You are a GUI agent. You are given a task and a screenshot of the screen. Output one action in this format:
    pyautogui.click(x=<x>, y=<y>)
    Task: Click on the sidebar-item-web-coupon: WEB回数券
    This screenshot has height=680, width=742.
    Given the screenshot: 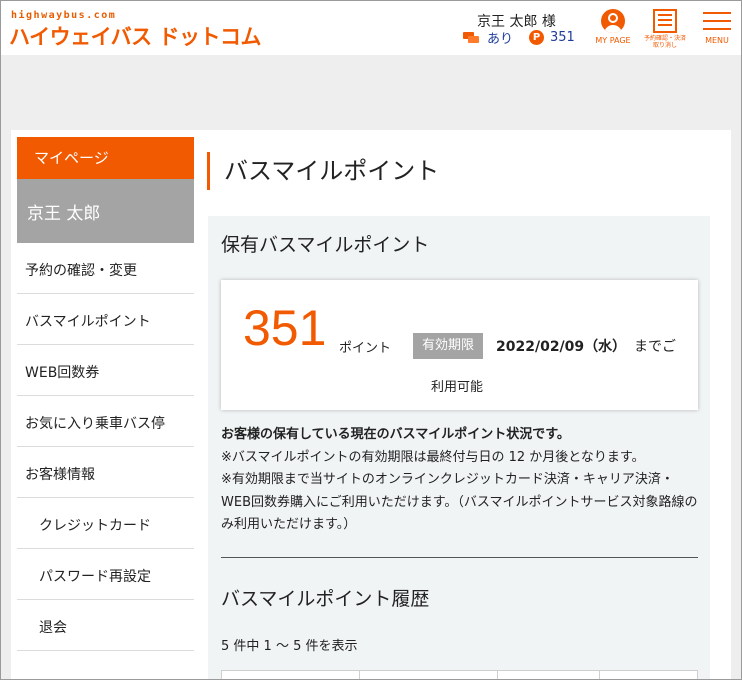 What is the action you would take?
    pyautogui.click(x=105, y=370)
    